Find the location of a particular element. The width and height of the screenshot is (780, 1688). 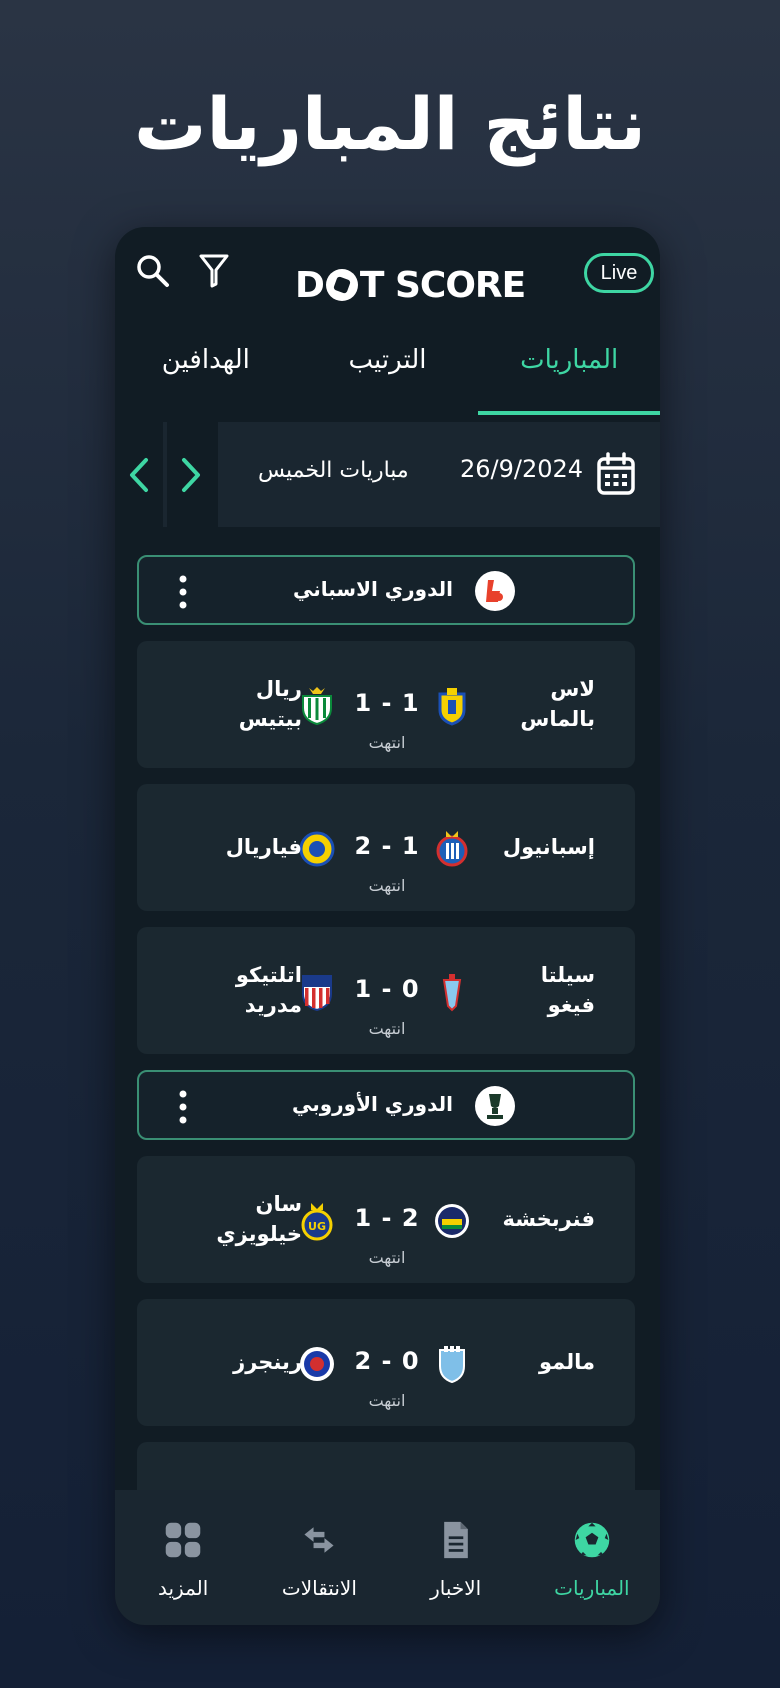

bottom-navigation: المباريات الاخبار الانتقالات المزيد is located at coordinates (387, 1557).